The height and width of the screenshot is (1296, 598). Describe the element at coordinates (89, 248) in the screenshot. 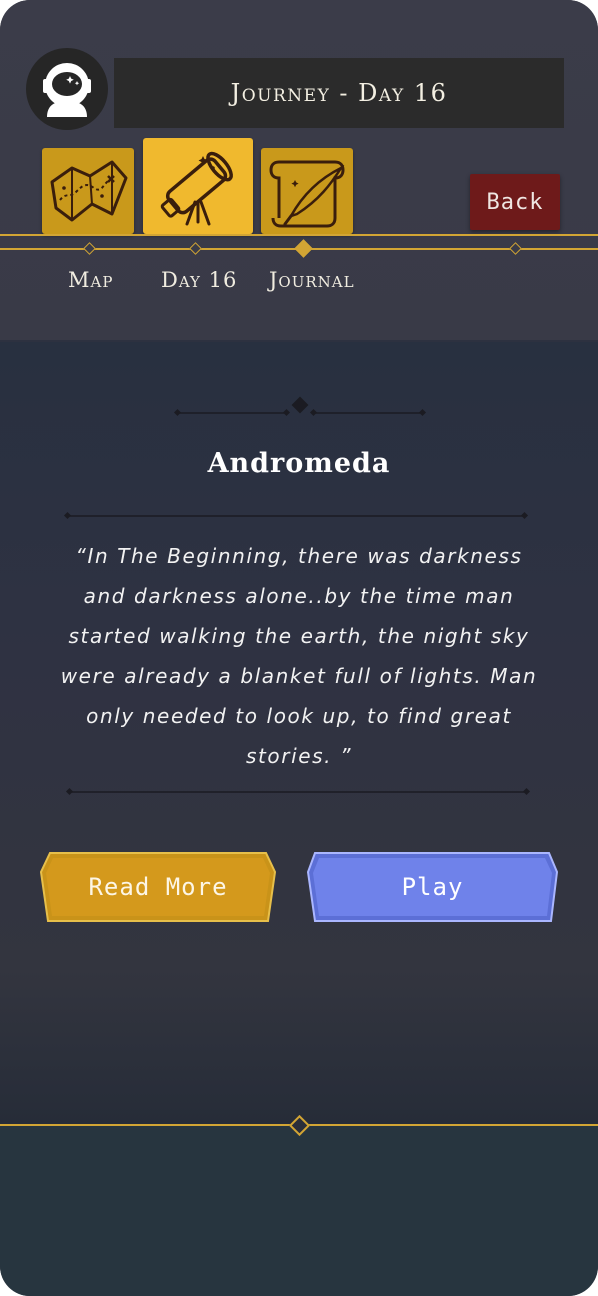

I see `rail-marker-map` at that location.